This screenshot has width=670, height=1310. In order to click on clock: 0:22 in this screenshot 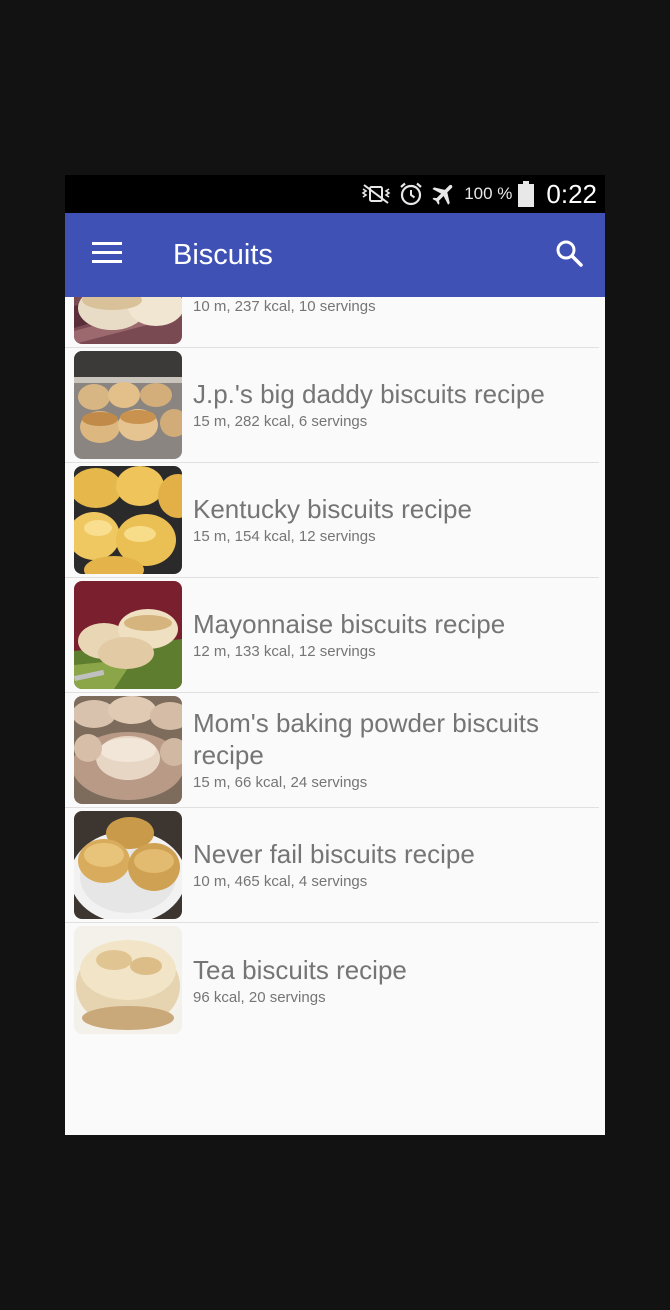, I will do `click(571, 193)`.